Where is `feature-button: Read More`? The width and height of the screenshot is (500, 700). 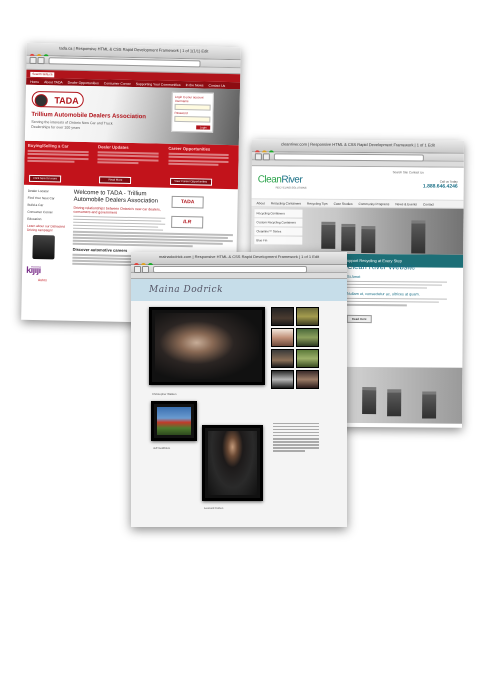 feature-button: Read More is located at coordinates (115, 180).